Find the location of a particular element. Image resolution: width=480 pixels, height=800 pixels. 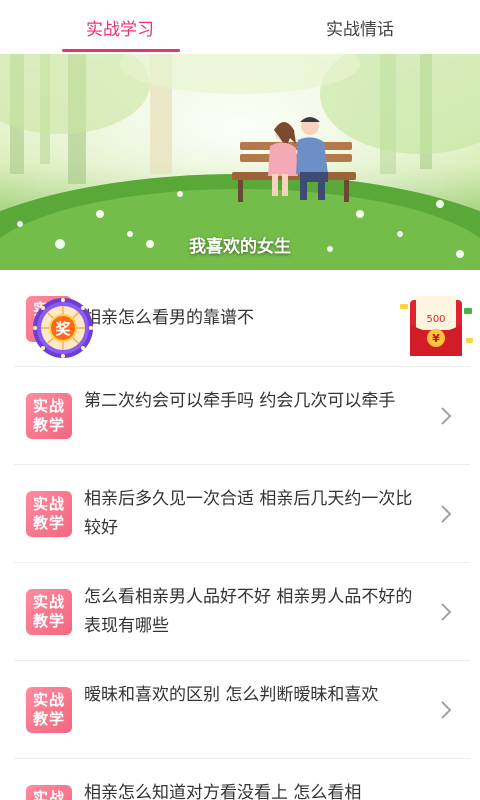

tab-chat: 实战情话 is located at coordinates (360, 27).